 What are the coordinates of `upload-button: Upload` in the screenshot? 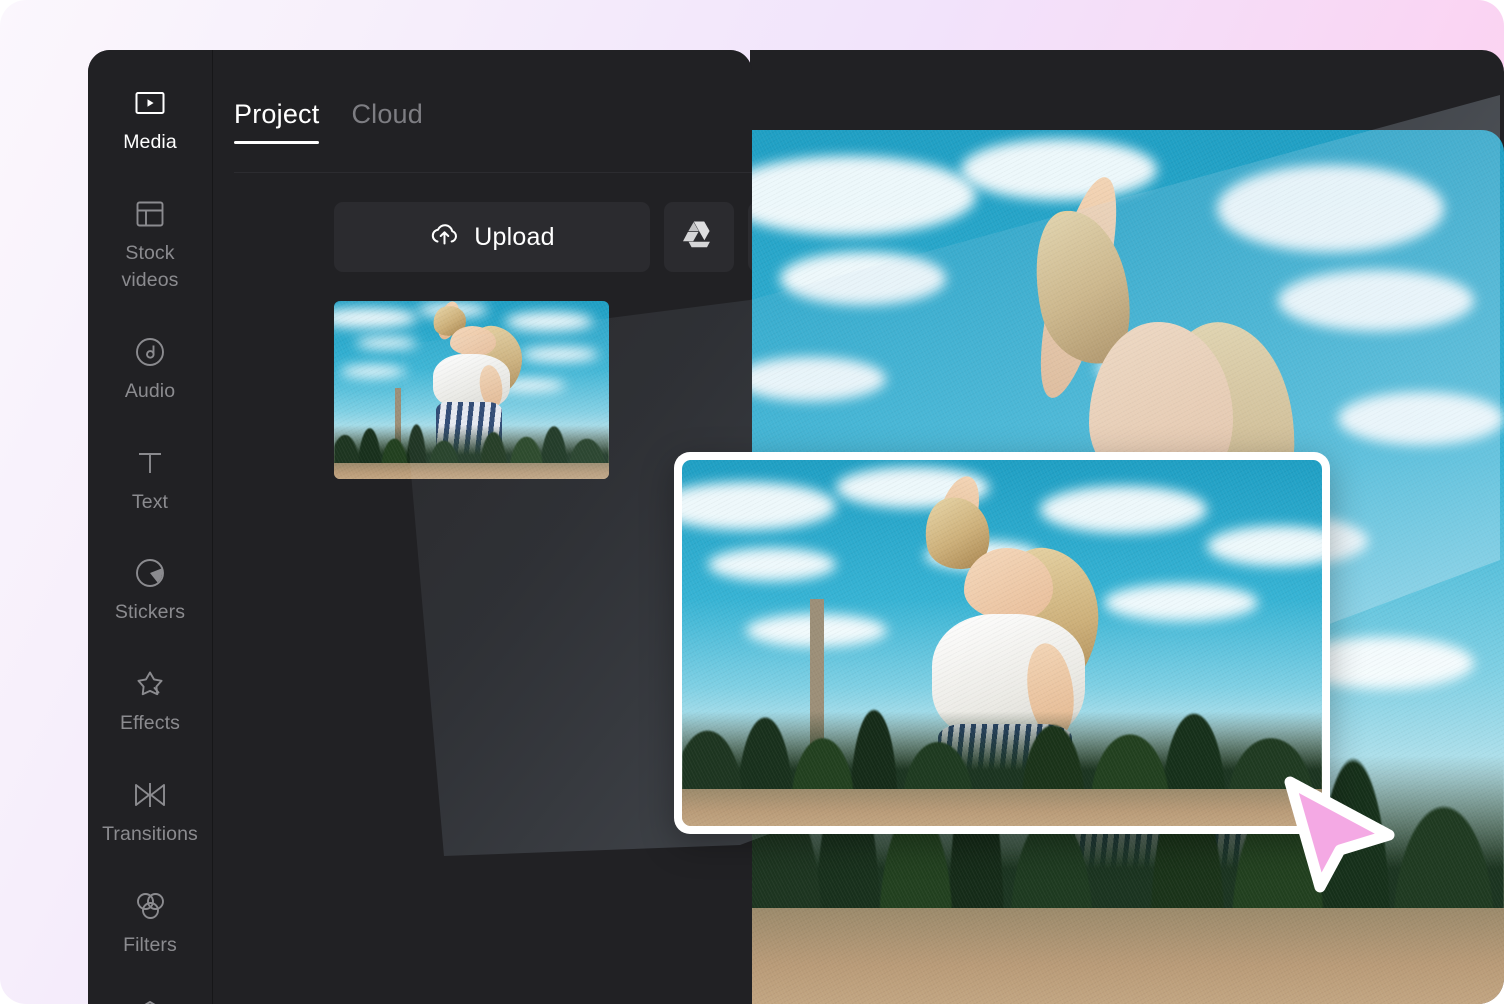 It's located at (492, 237).